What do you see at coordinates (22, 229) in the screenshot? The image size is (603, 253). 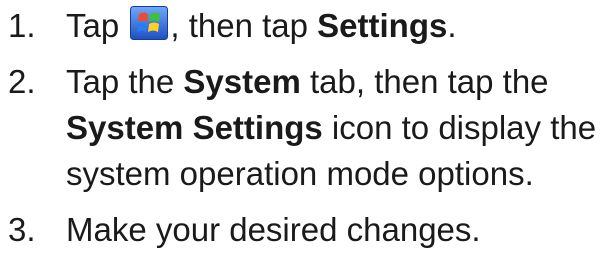 I see `step-number: 3.` at bounding box center [22, 229].